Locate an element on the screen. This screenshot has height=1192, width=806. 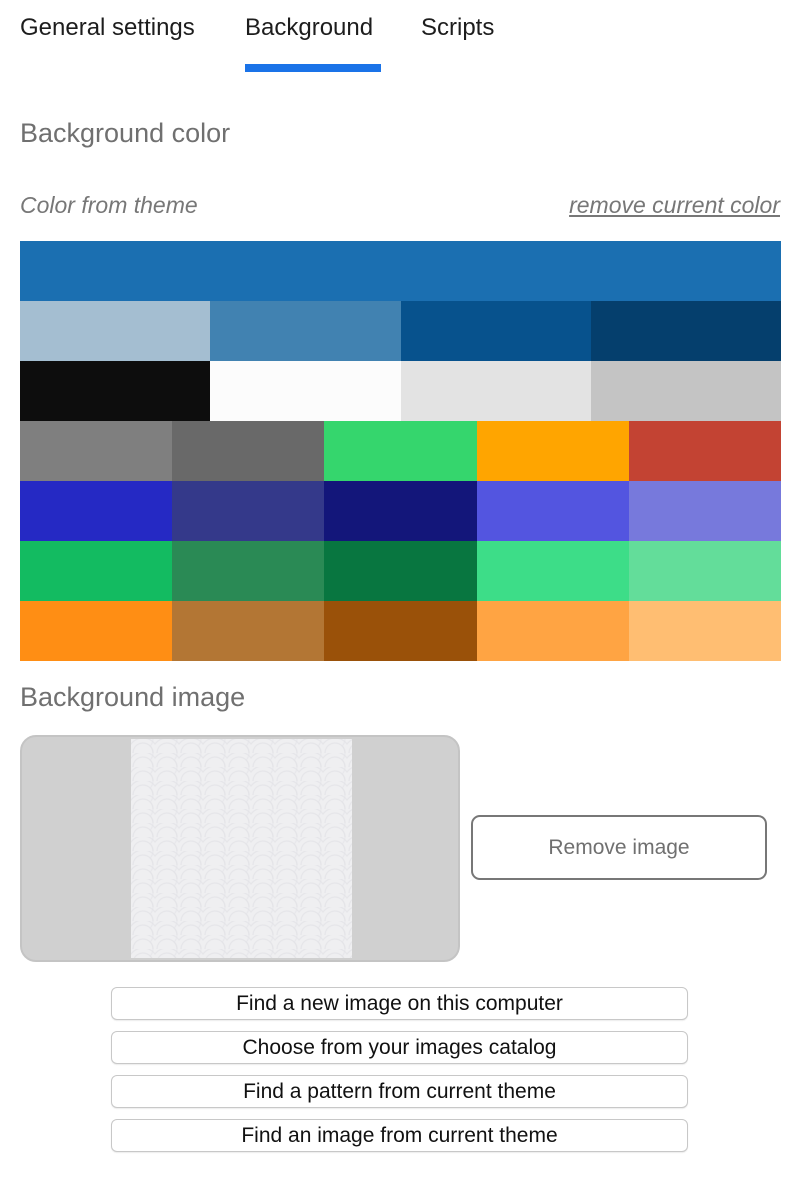
tab-bar: General settings Background Scripts is located at coordinates (403, 40).